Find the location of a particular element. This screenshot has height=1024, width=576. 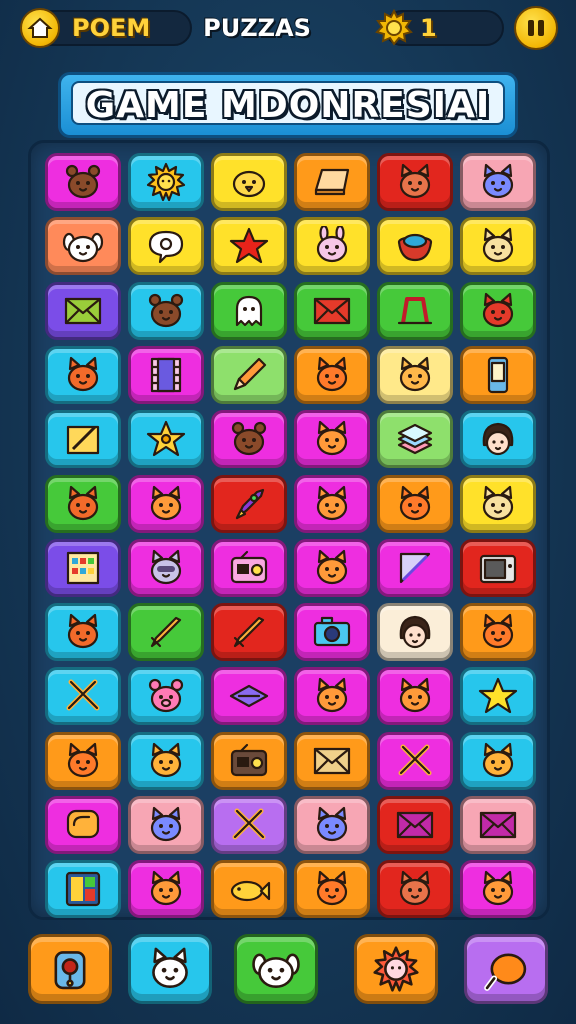

pause-icon is located at coordinates (531, 28).